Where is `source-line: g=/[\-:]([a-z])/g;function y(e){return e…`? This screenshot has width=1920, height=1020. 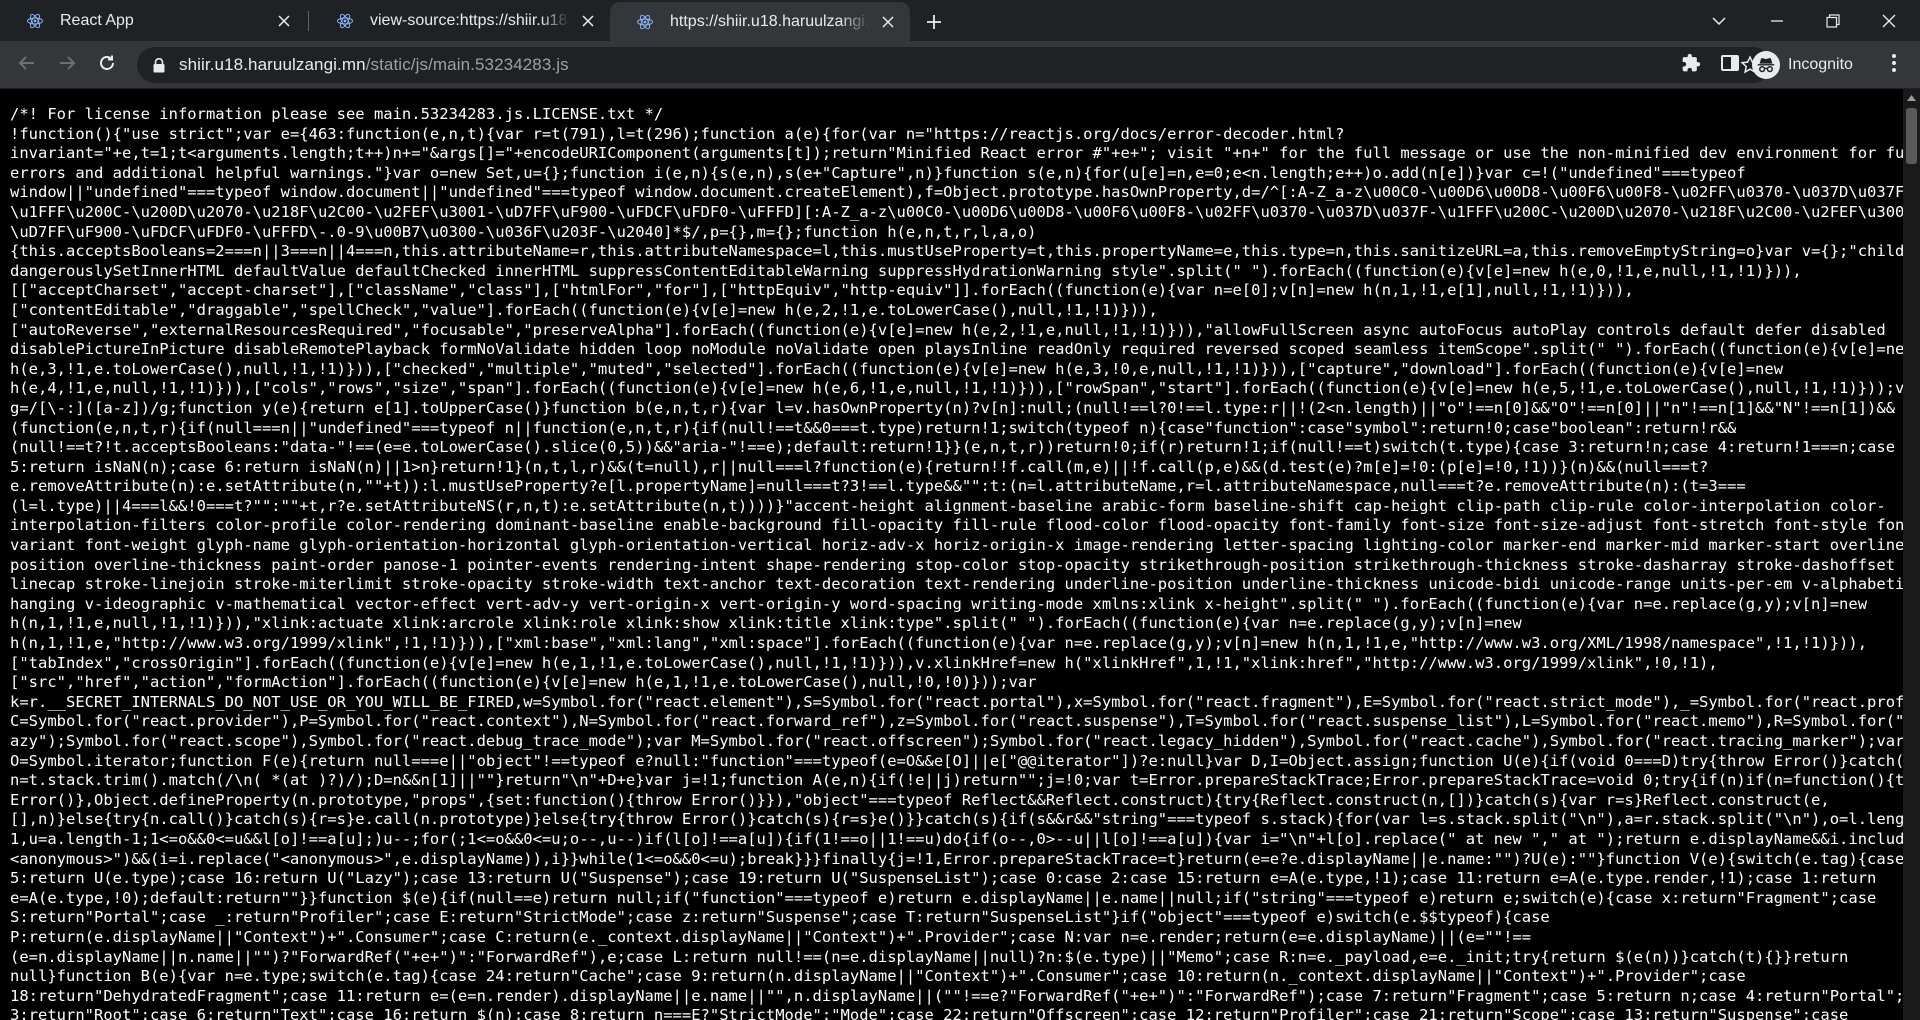 source-line: g=/[\-:]([a-z])/g;function y(e){return e… is located at coordinates (953, 407).